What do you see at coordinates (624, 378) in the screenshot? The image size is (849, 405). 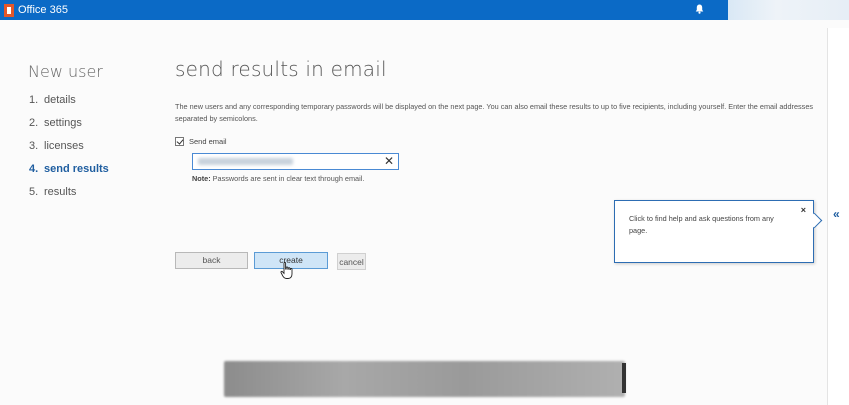 I see `overlay-edge` at bounding box center [624, 378].